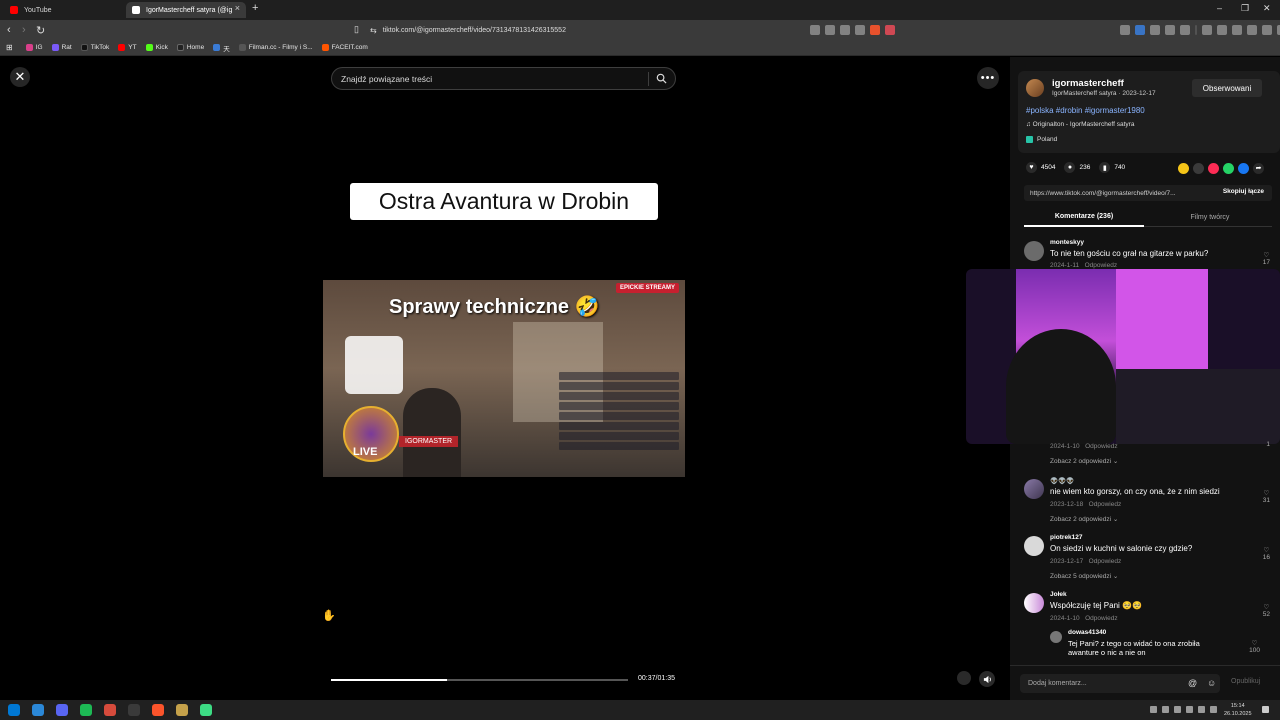  What do you see at coordinates (344, 47) in the screenshot?
I see `bookmark-faceit: FACEIT.com` at bounding box center [344, 47].